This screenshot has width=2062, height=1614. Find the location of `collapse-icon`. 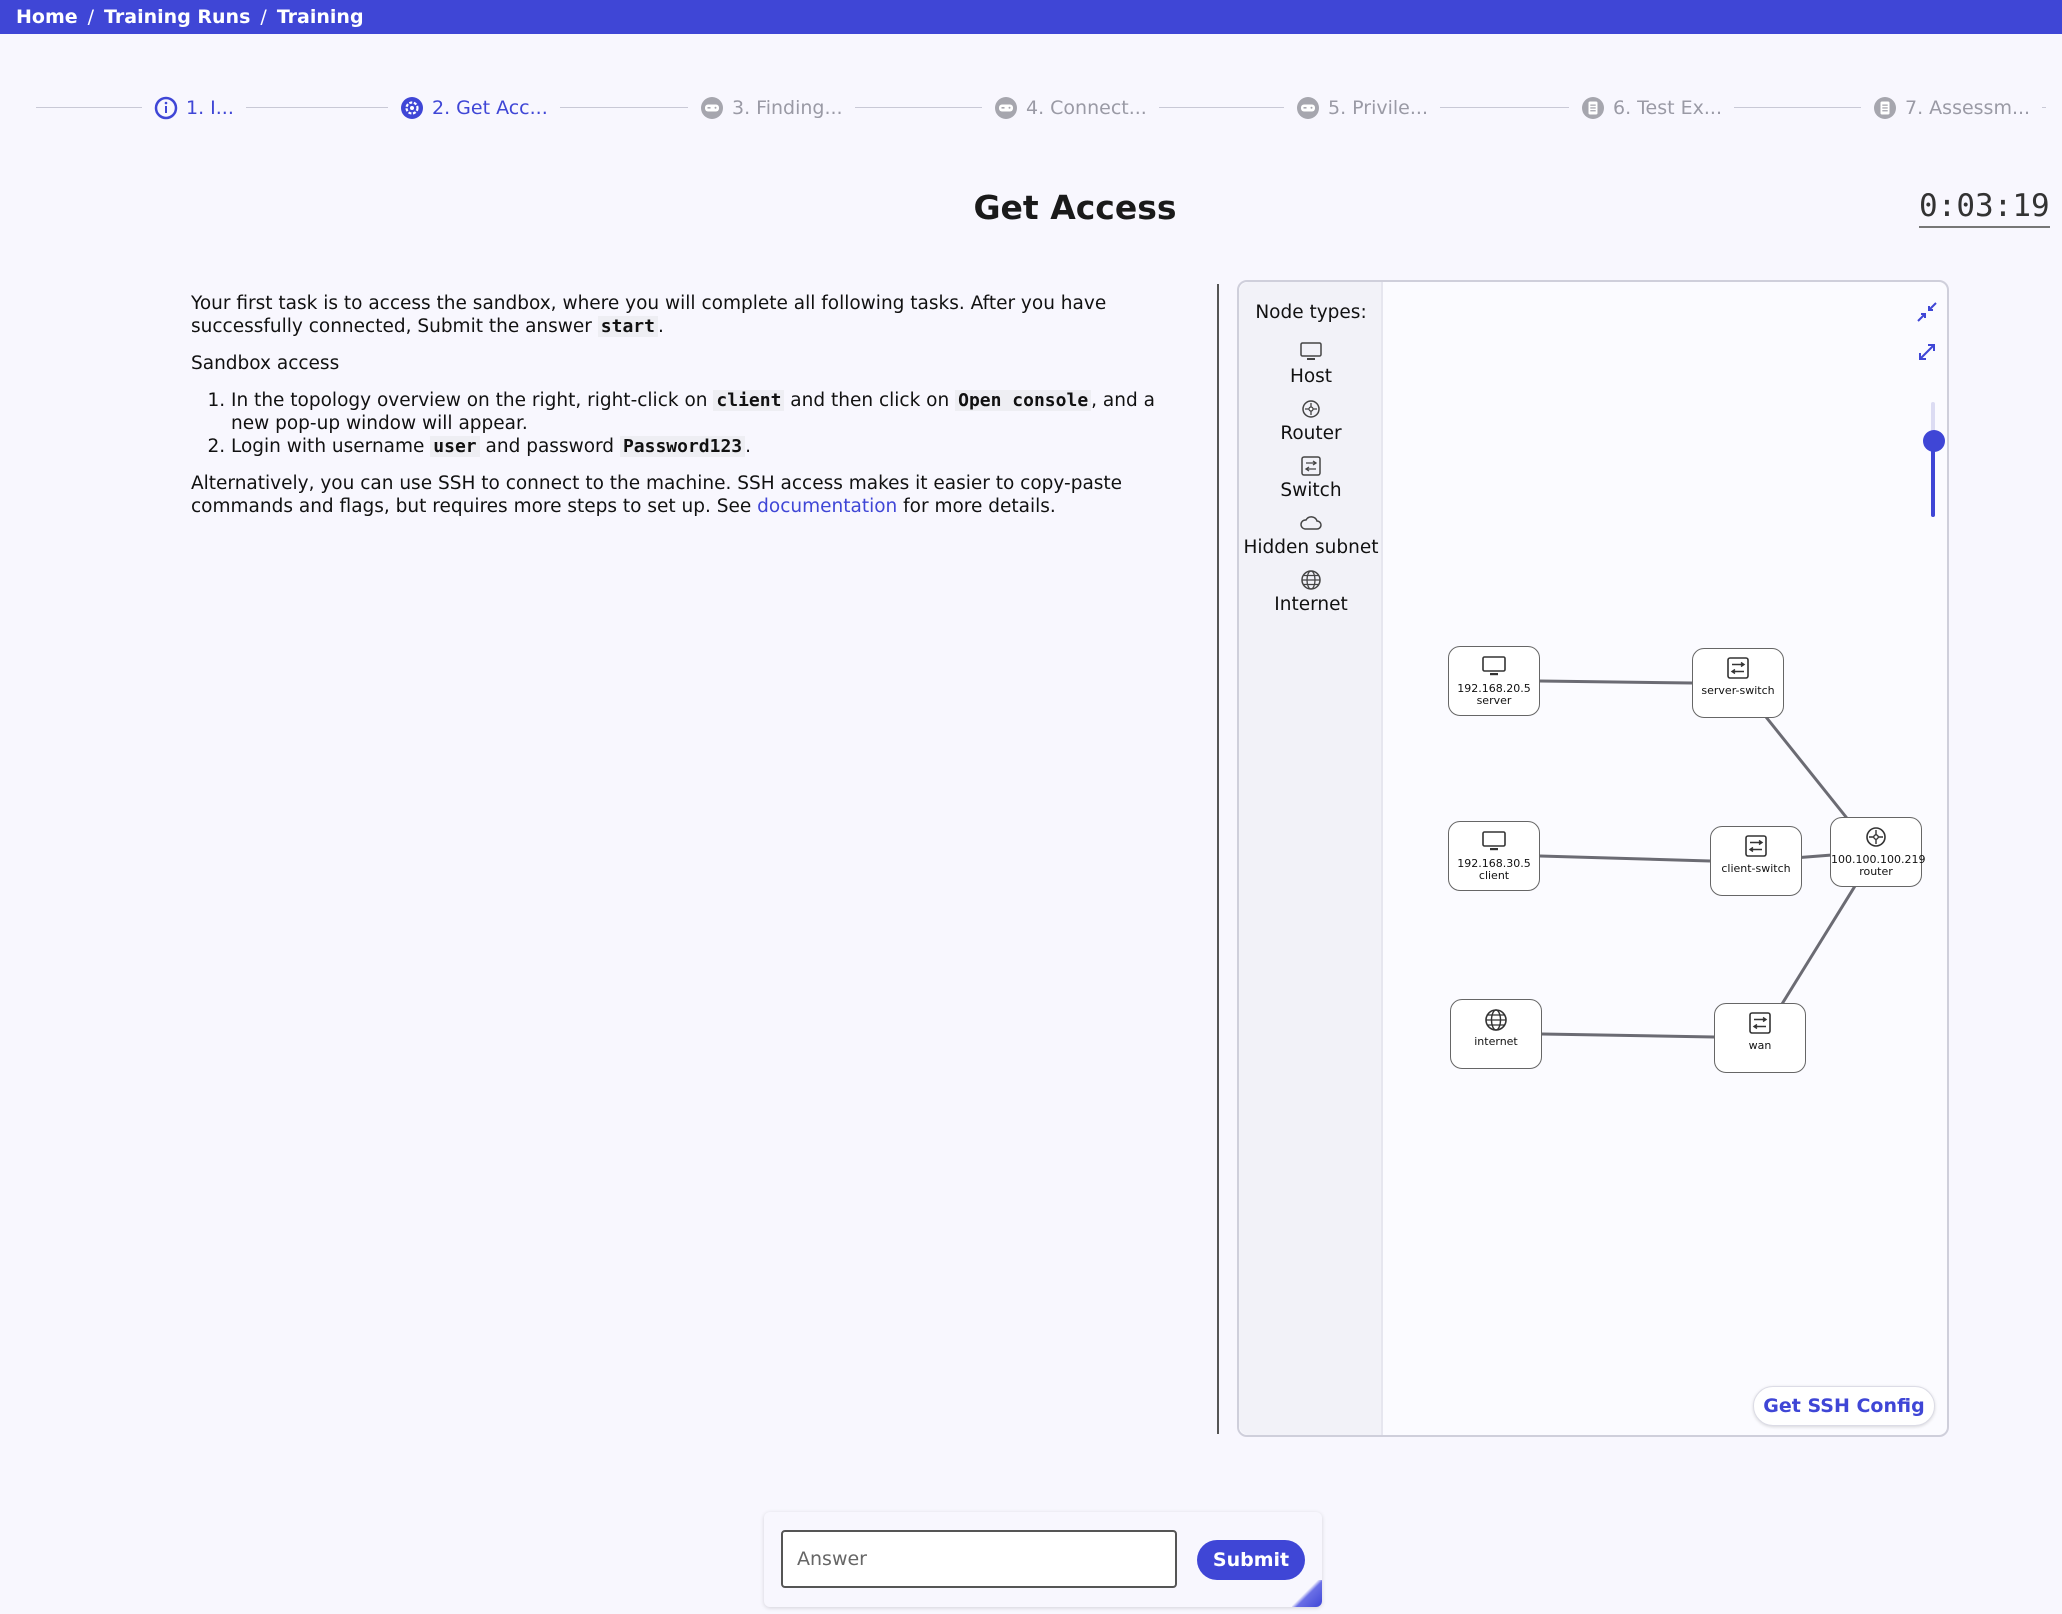

collapse-icon is located at coordinates (1927, 312).